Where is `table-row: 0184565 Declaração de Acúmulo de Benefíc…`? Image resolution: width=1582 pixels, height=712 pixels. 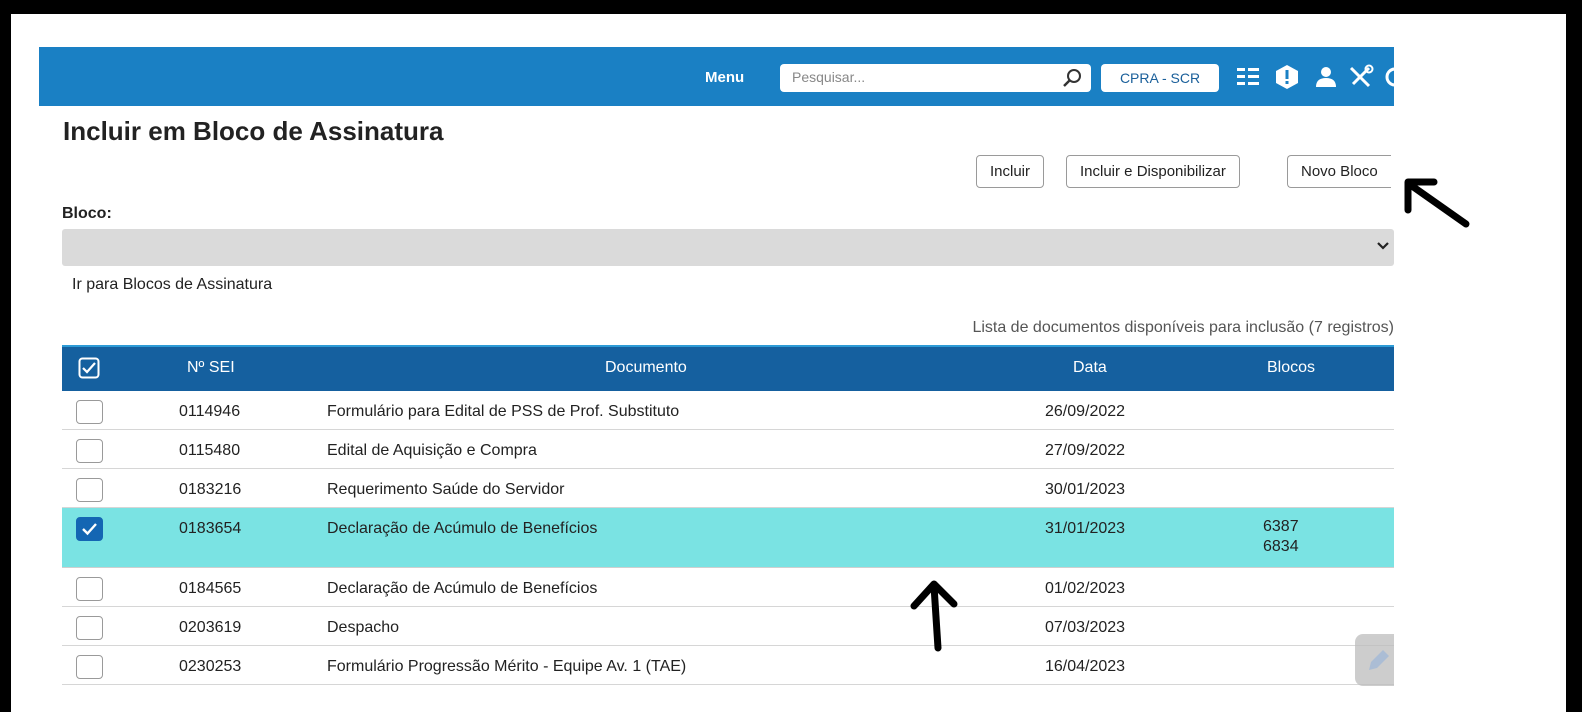 table-row: 0184565 Declaração de Acúmulo de Benefíc… is located at coordinates (728, 587).